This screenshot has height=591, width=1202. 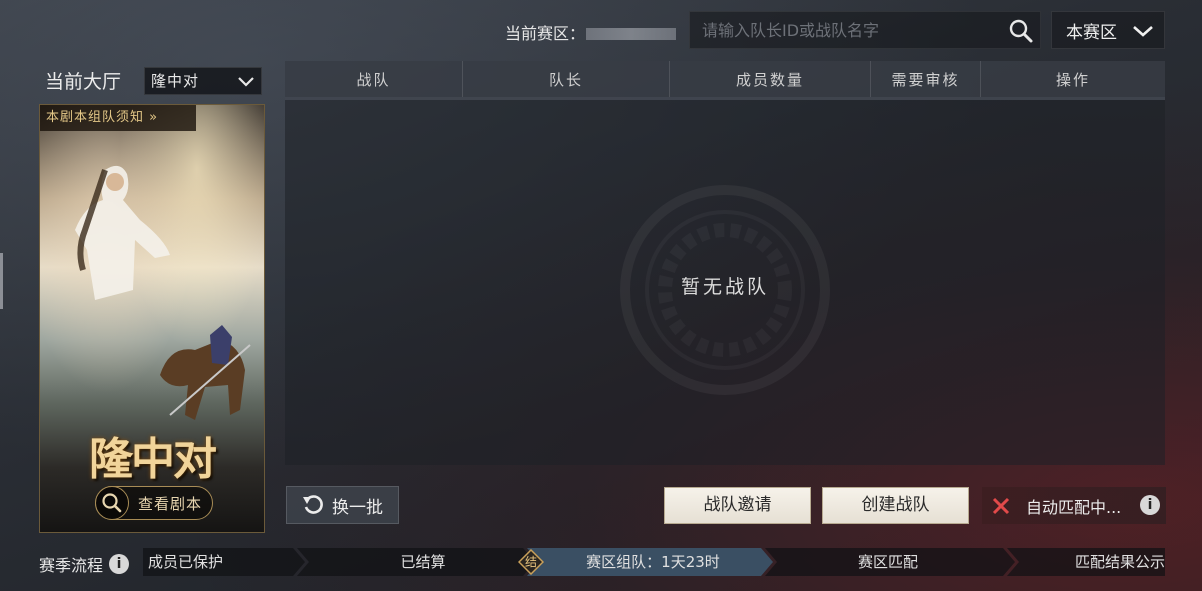 What do you see at coordinates (153, 459) in the screenshot?
I see `script-title: 隆中对` at bounding box center [153, 459].